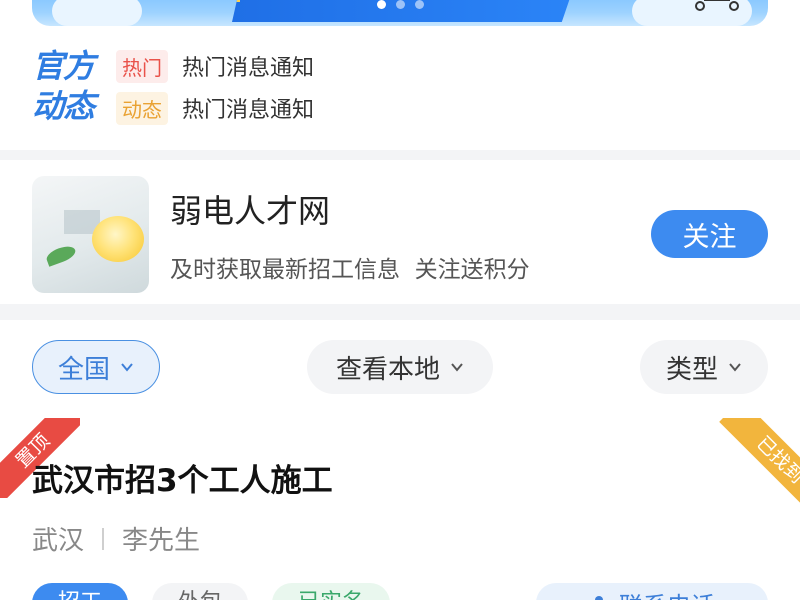 The width and height of the screenshot is (800, 600). I want to click on job-city: 武汉, so click(58, 541).